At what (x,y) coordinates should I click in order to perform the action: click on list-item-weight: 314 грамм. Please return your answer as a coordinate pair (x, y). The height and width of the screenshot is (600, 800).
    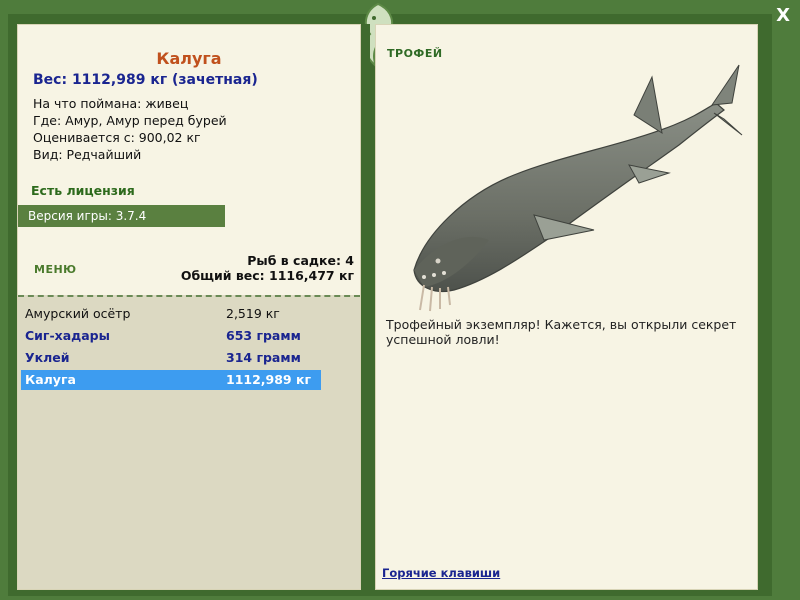
    Looking at the image, I should click on (263, 357).